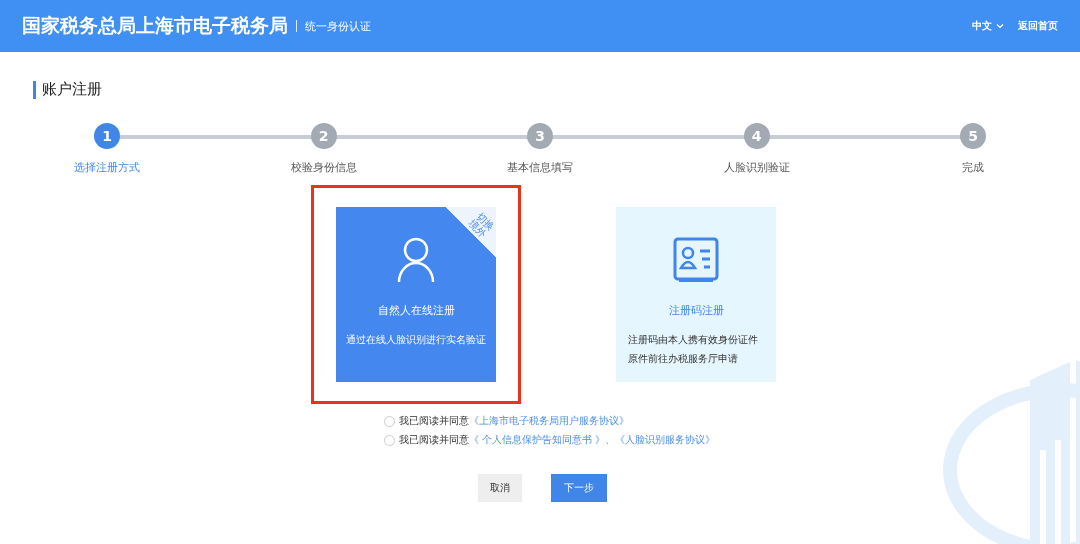 Image resolution: width=1080 pixels, height=544 pixels. Describe the element at coordinates (471, 232) in the screenshot. I see `corner-badge: 切换境外` at that location.